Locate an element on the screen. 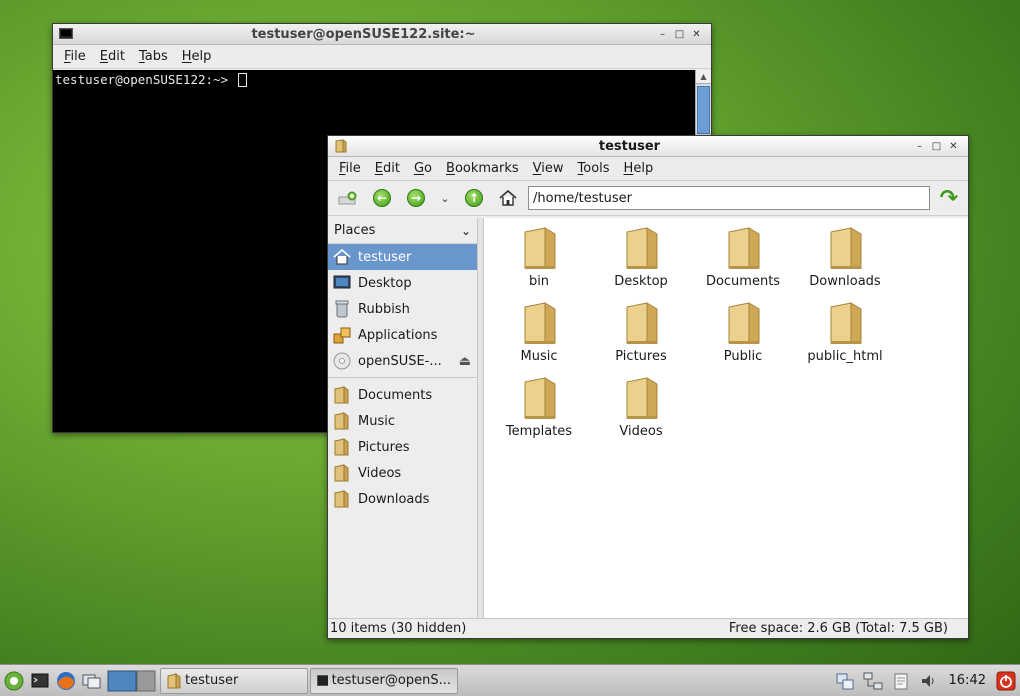 This screenshot has height=696, width=1020. disc-icon is located at coordinates (342, 361).